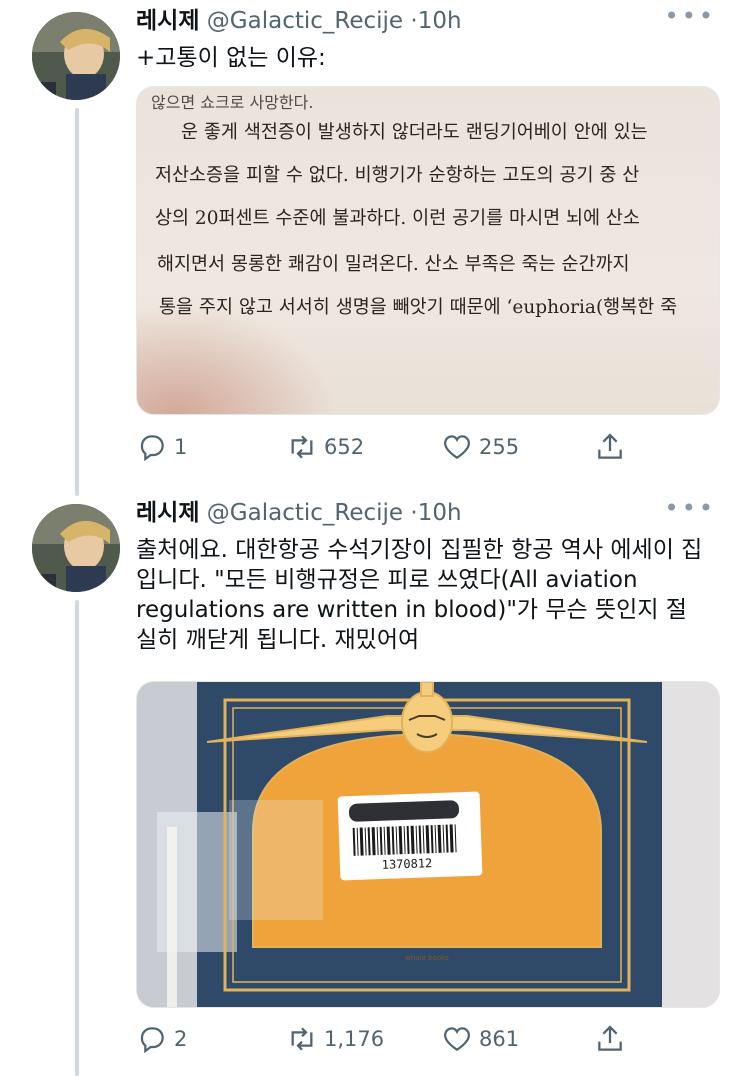 Image resolution: width=750 pixels, height=1076 pixels. What do you see at coordinates (397, 175) in the screenshot?
I see `book-page-line: 저산소증을 피할 수 없다. 비행기가 순항하는 고도의 공기 중 산` at bounding box center [397, 175].